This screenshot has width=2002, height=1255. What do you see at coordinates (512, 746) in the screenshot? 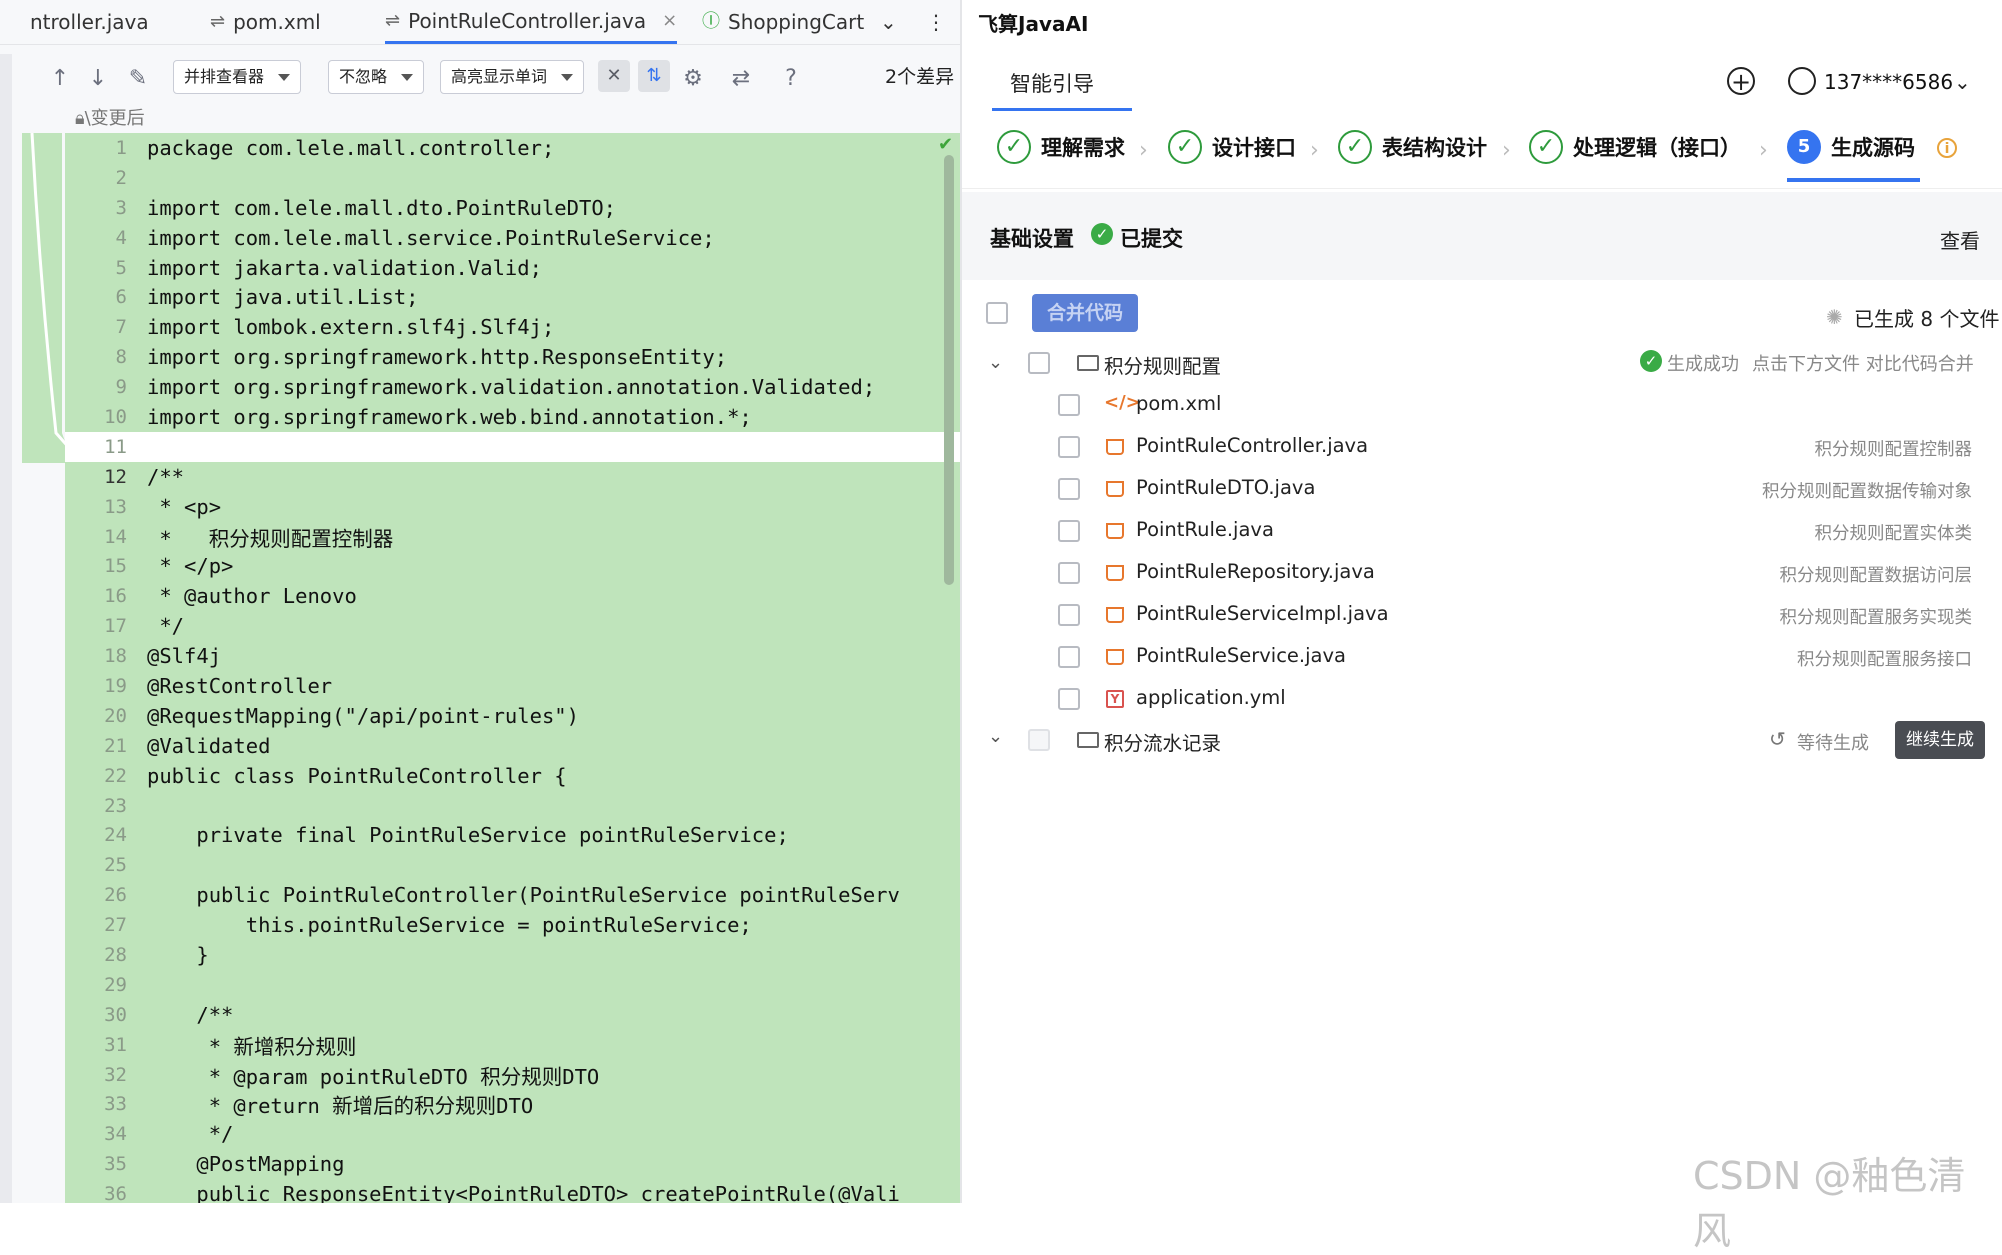
I see `code-line: 21 @Validated` at bounding box center [512, 746].